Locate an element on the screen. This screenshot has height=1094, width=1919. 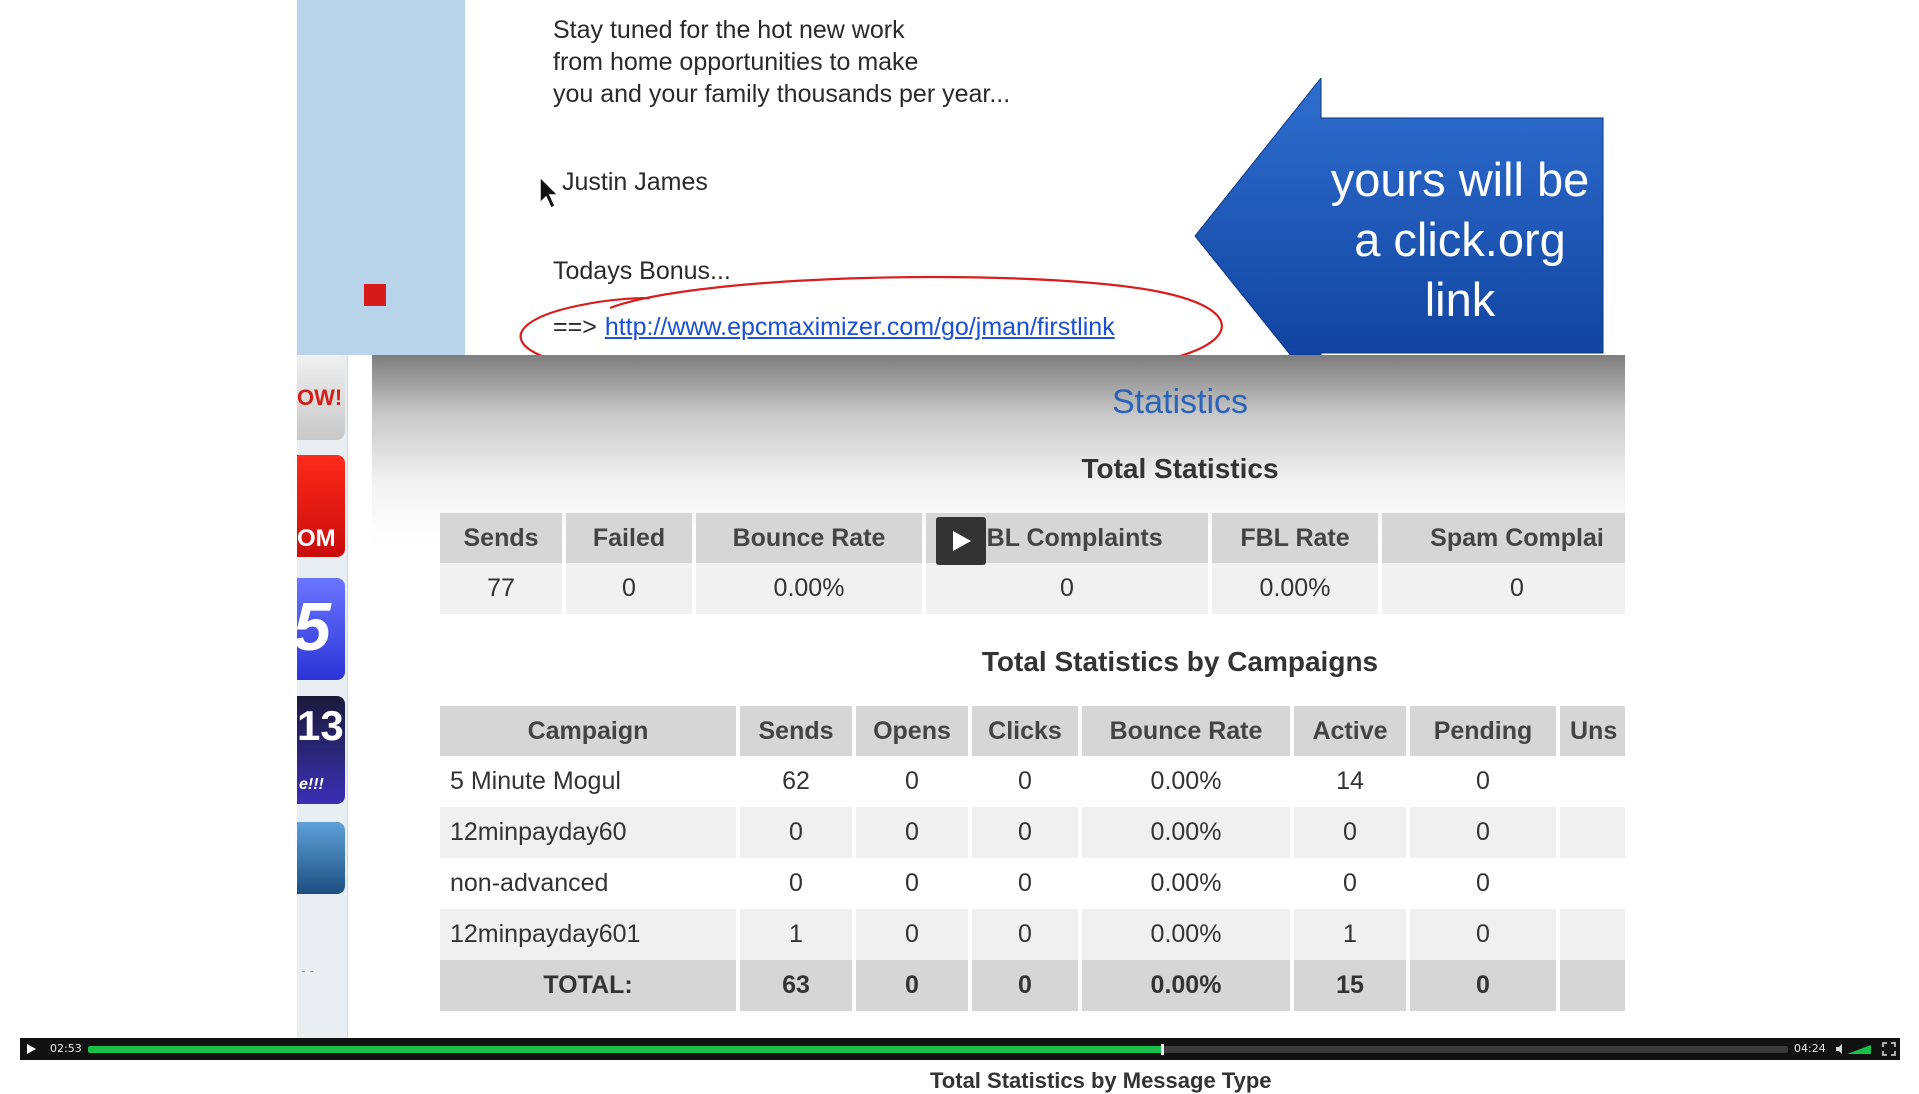
total-time: 04:24 is located at coordinates (1810, 1048).